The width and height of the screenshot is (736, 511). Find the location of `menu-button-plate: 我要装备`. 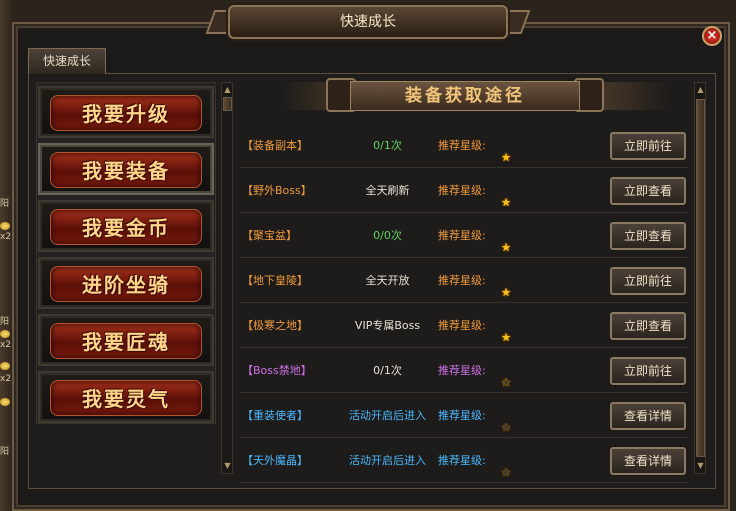

menu-button-plate: 我要装备 is located at coordinates (126, 170).